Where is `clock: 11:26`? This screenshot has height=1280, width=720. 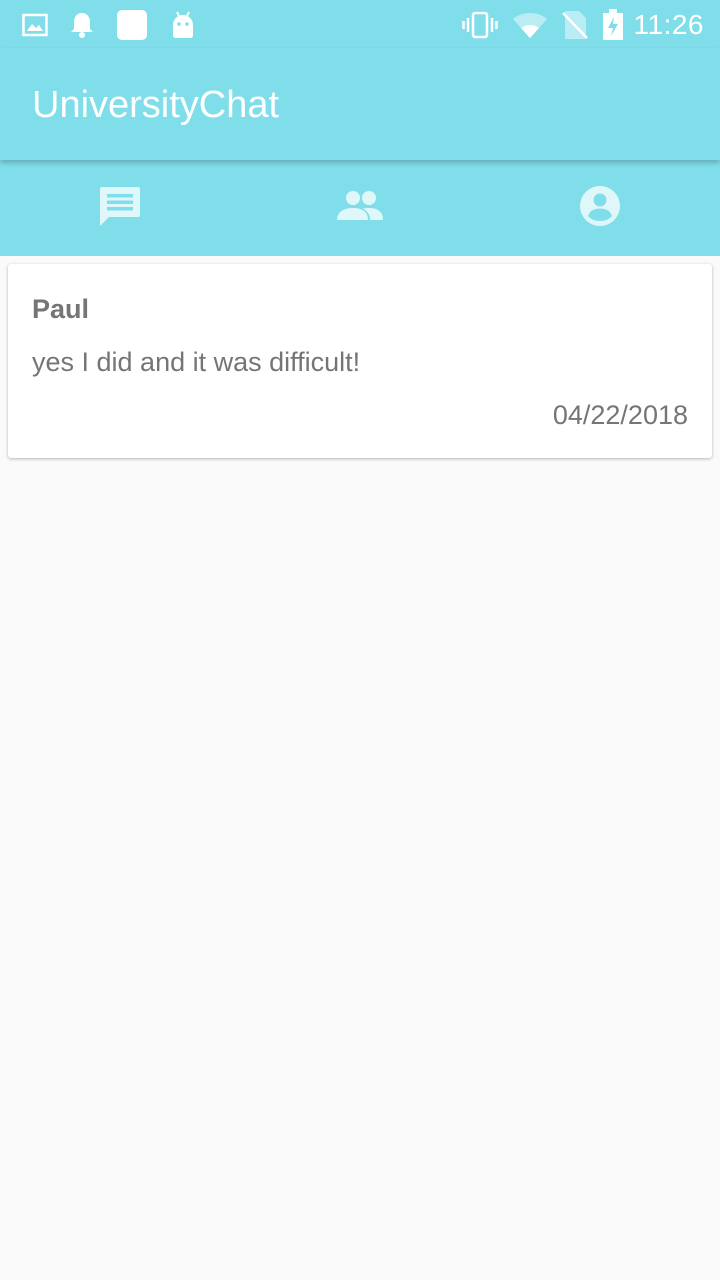 clock: 11:26 is located at coordinates (668, 24).